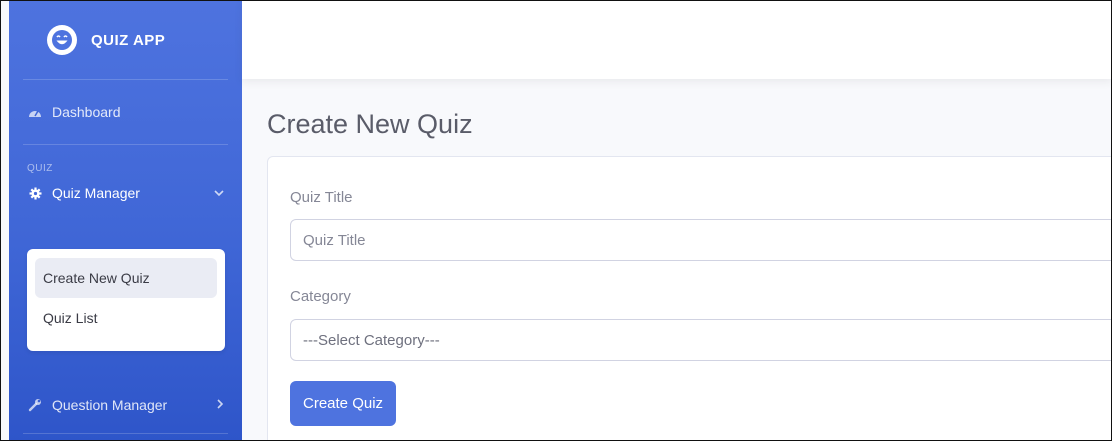  Describe the element at coordinates (35, 193) in the screenshot. I see `cog-icon` at that location.